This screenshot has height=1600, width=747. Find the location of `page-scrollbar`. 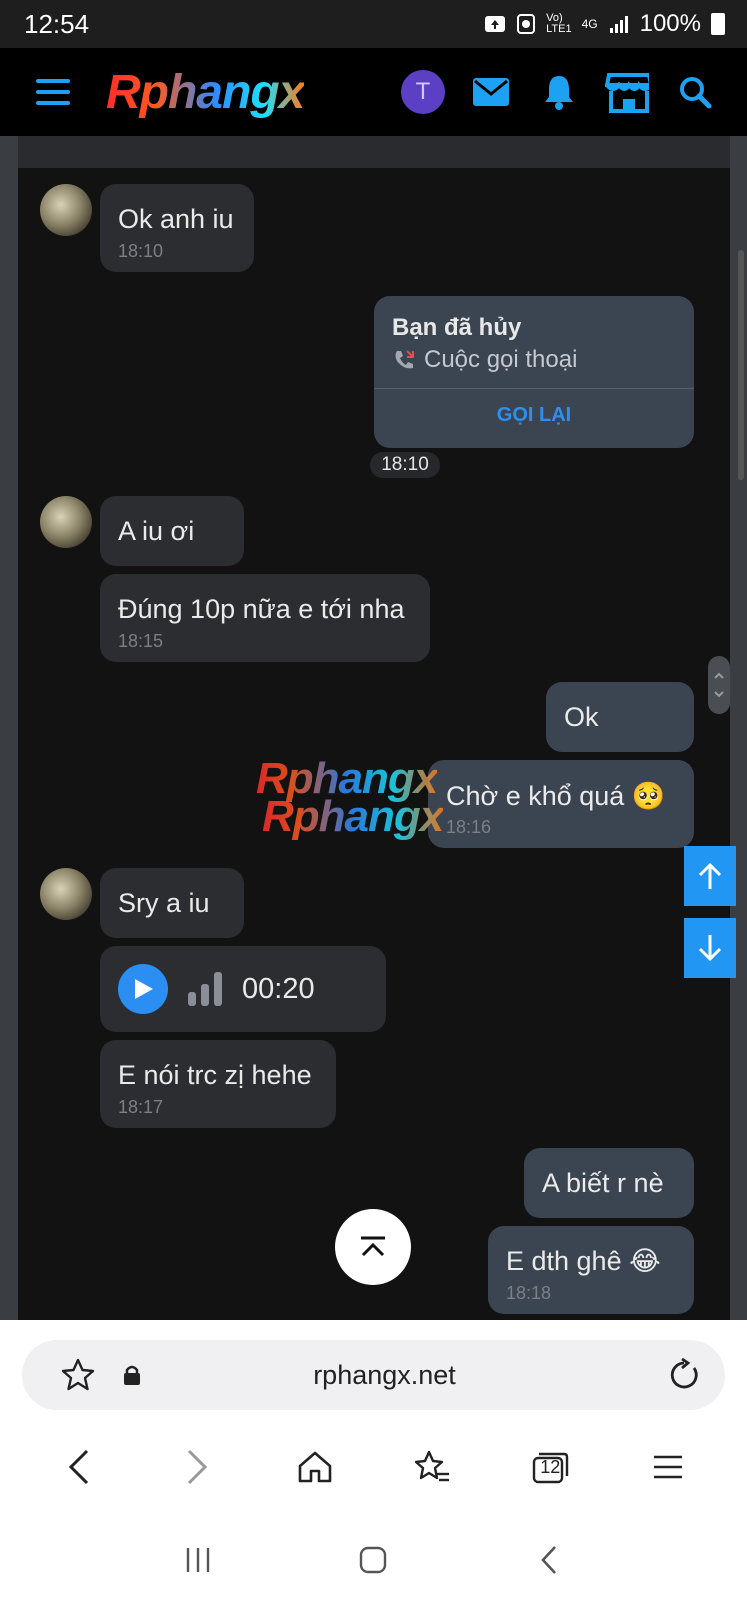

page-scrollbar is located at coordinates (741, 365).